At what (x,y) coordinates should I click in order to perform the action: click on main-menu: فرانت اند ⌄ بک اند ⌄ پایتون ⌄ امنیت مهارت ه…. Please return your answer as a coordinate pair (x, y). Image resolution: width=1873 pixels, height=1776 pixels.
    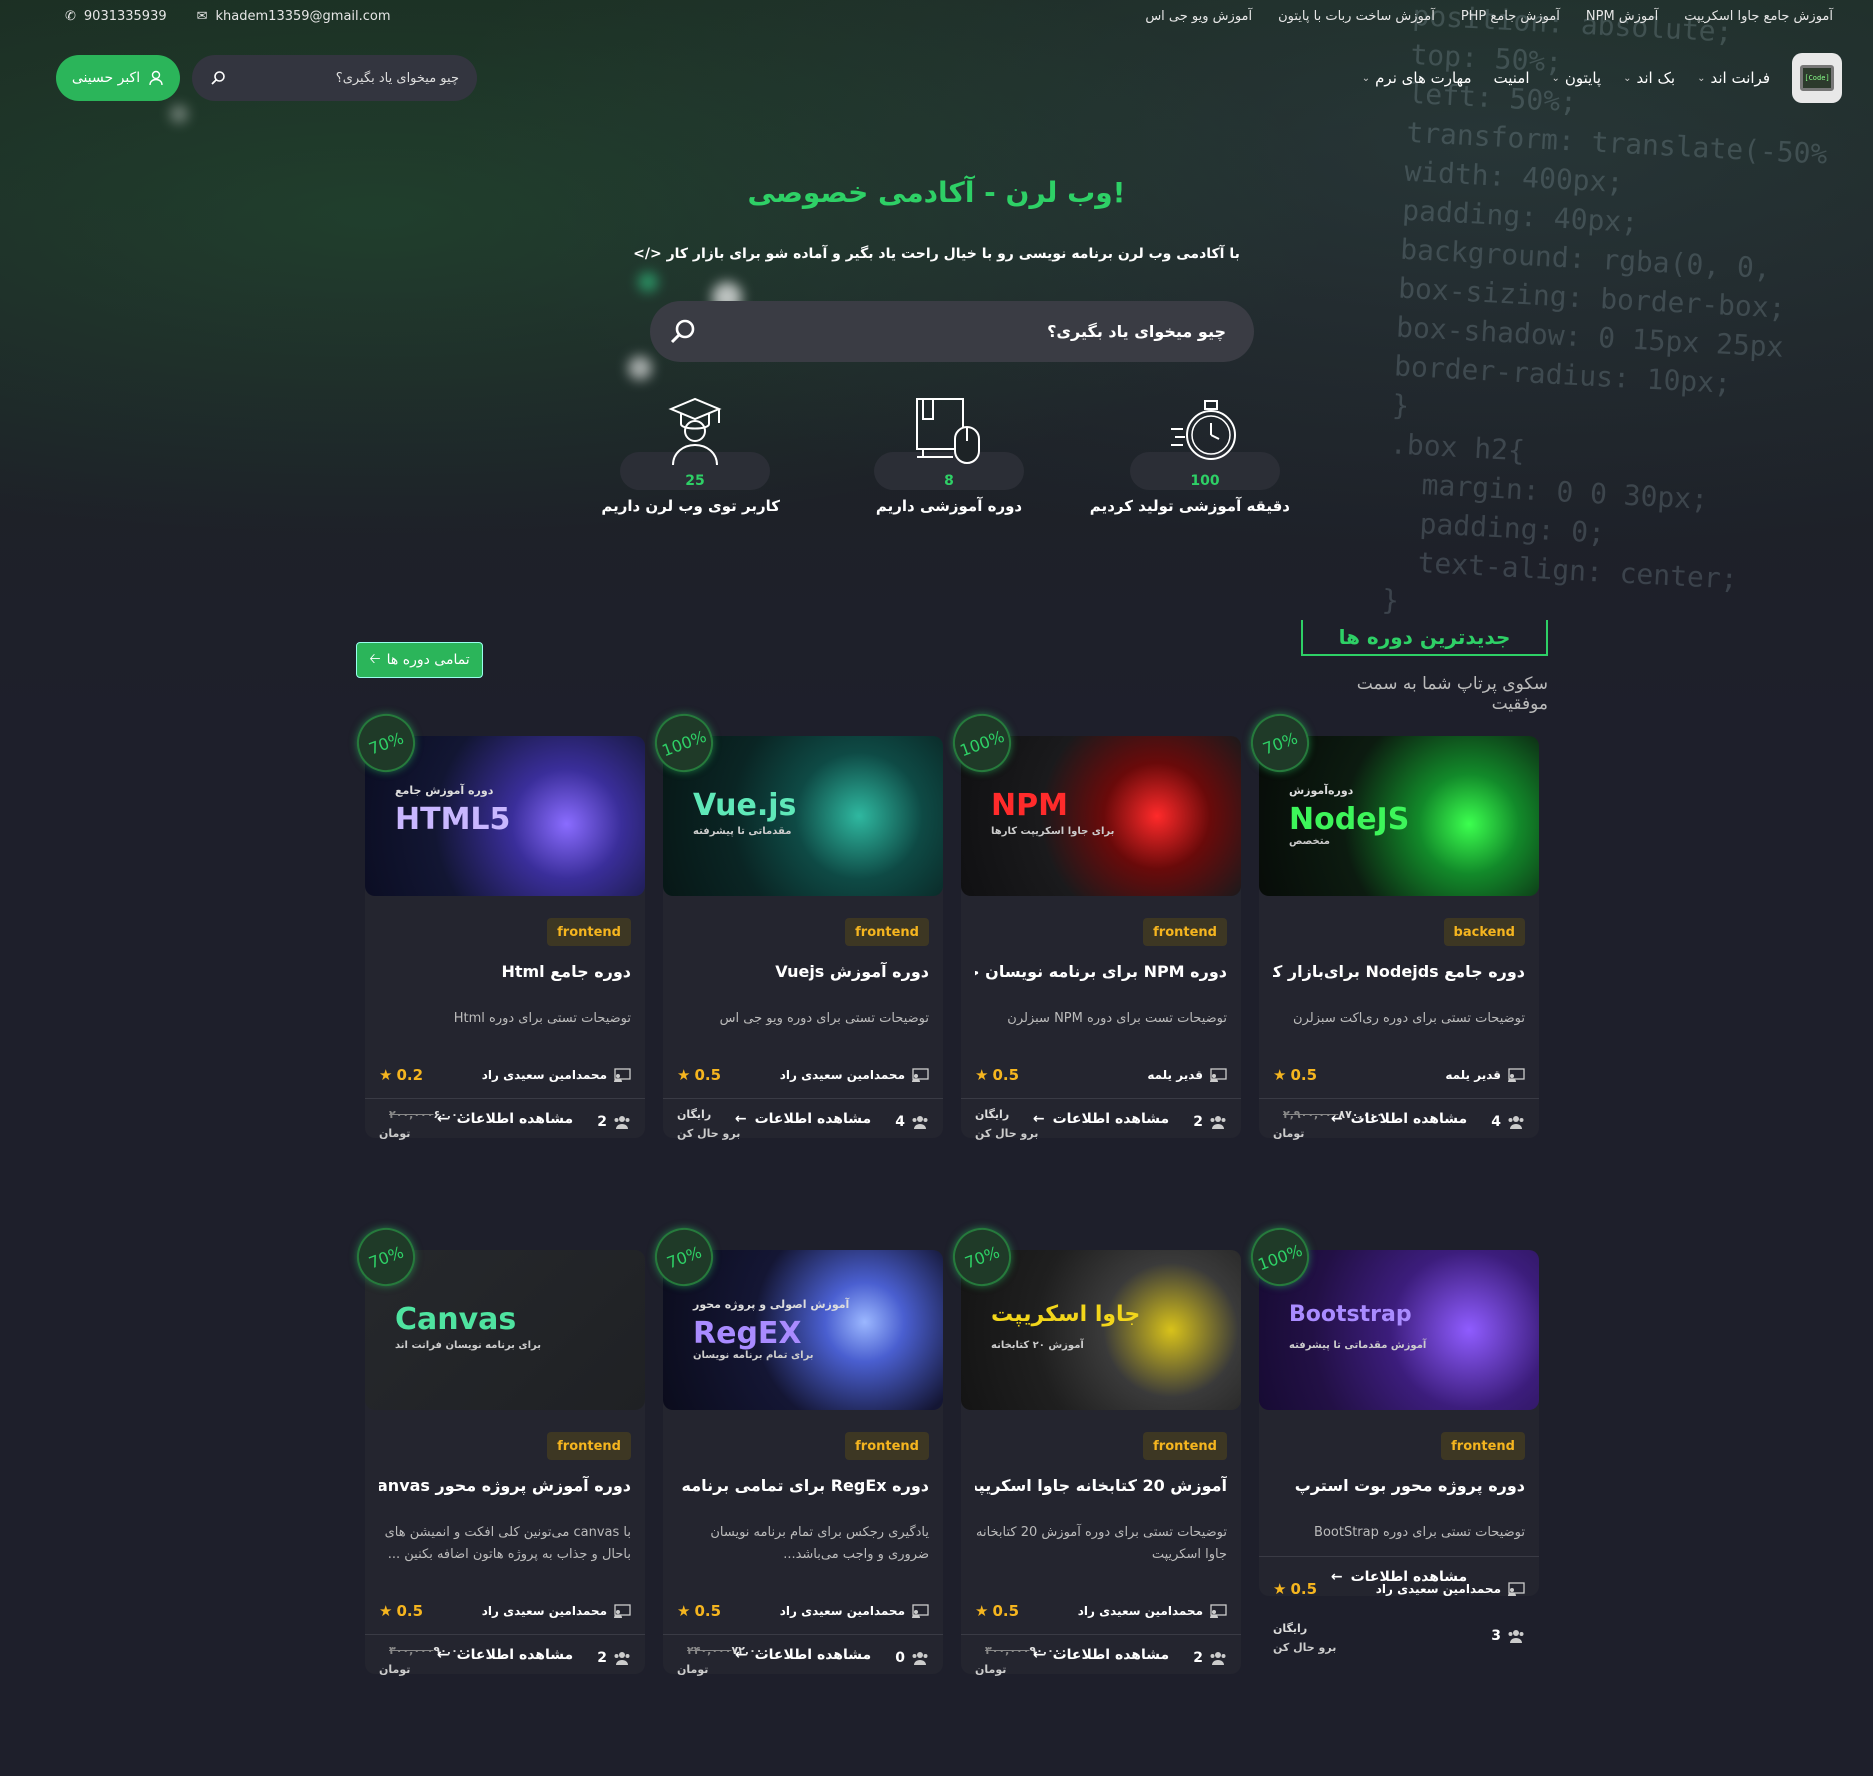
    Looking at the image, I should click on (1566, 78).